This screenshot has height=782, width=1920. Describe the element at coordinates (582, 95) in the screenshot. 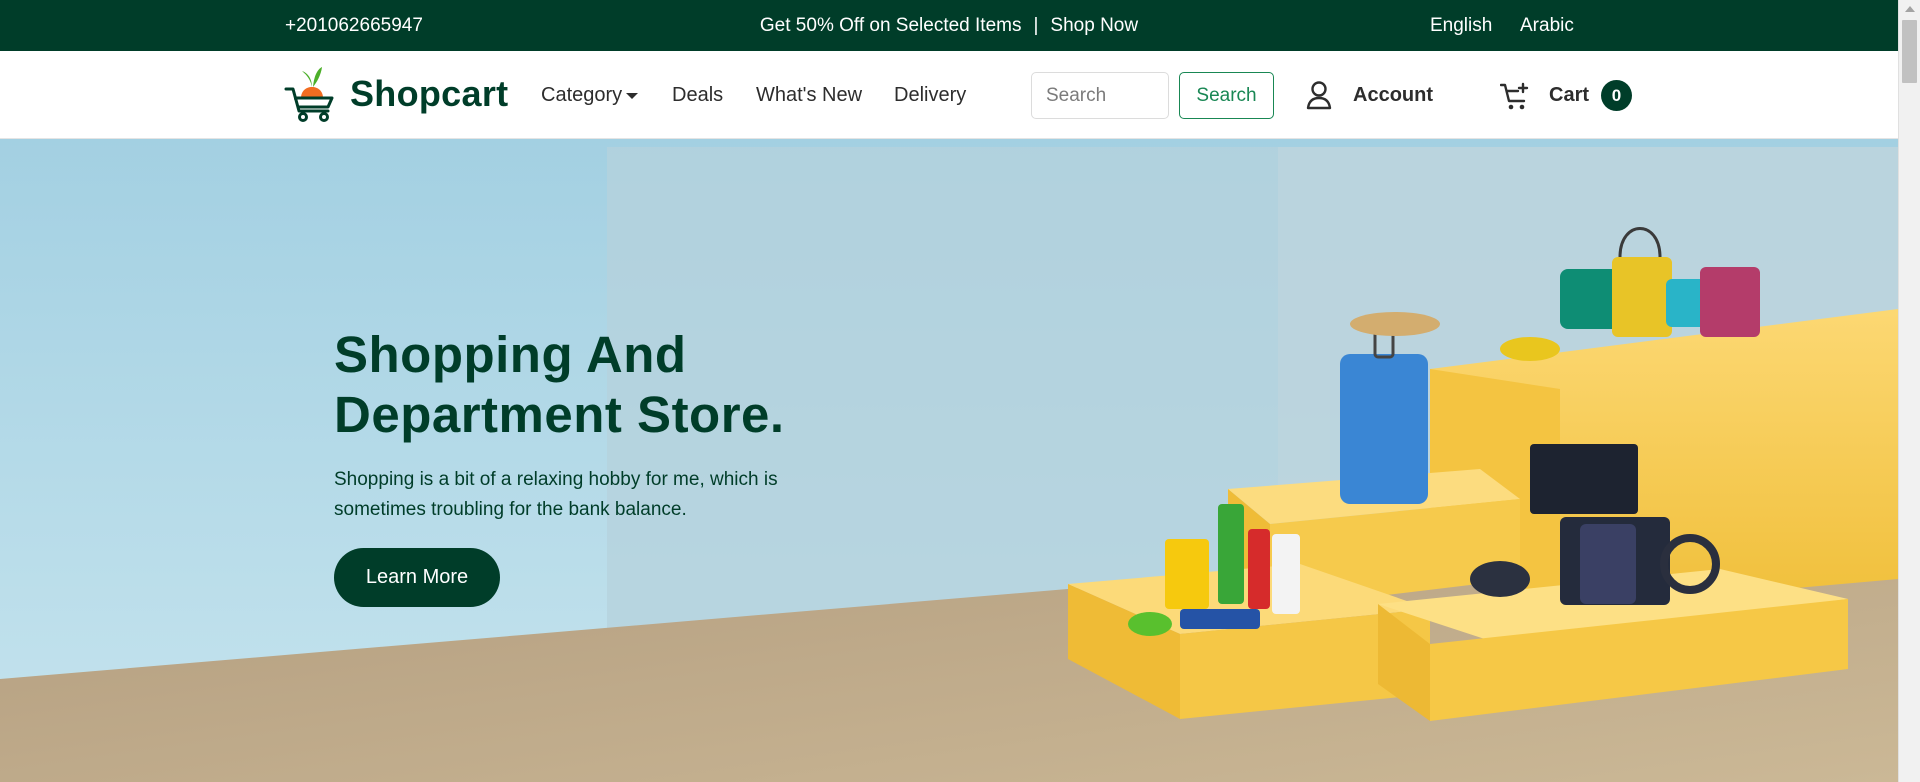

I see `nav-category-label: Category` at that location.